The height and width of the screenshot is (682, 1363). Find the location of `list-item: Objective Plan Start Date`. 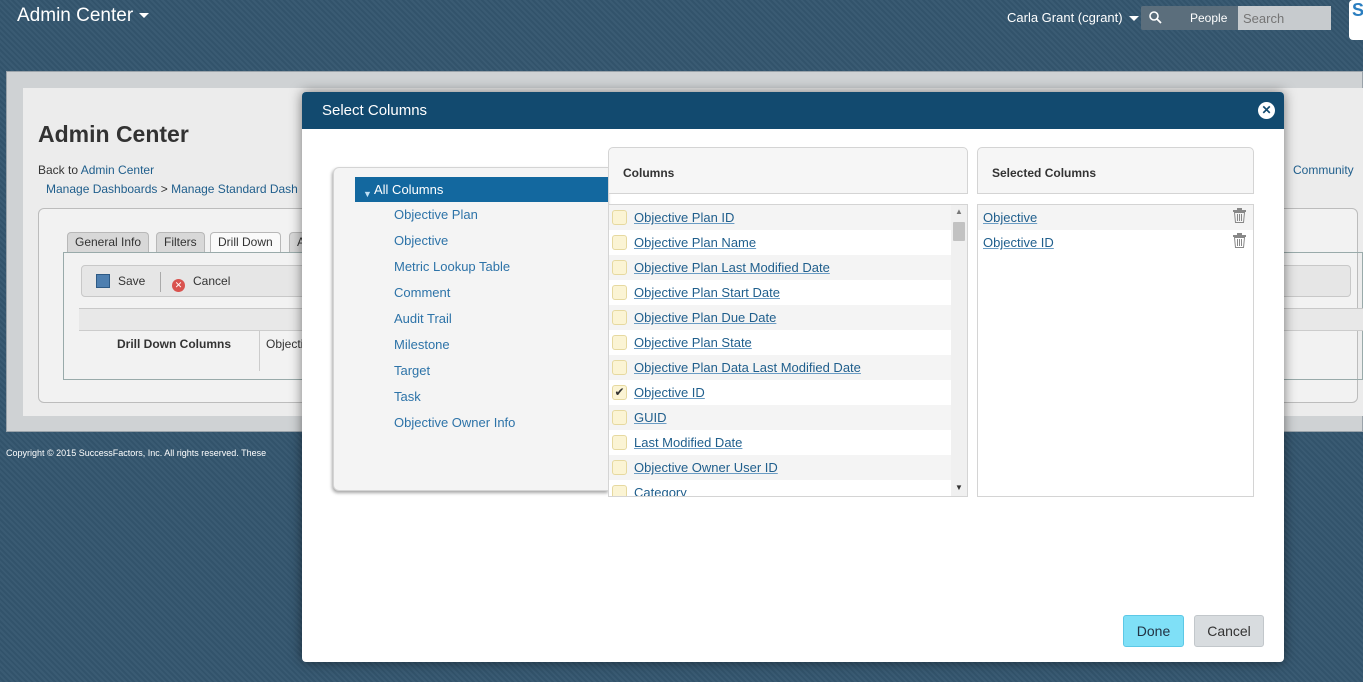

list-item: Objective Plan Start Date is located at coordinates (780, 292).